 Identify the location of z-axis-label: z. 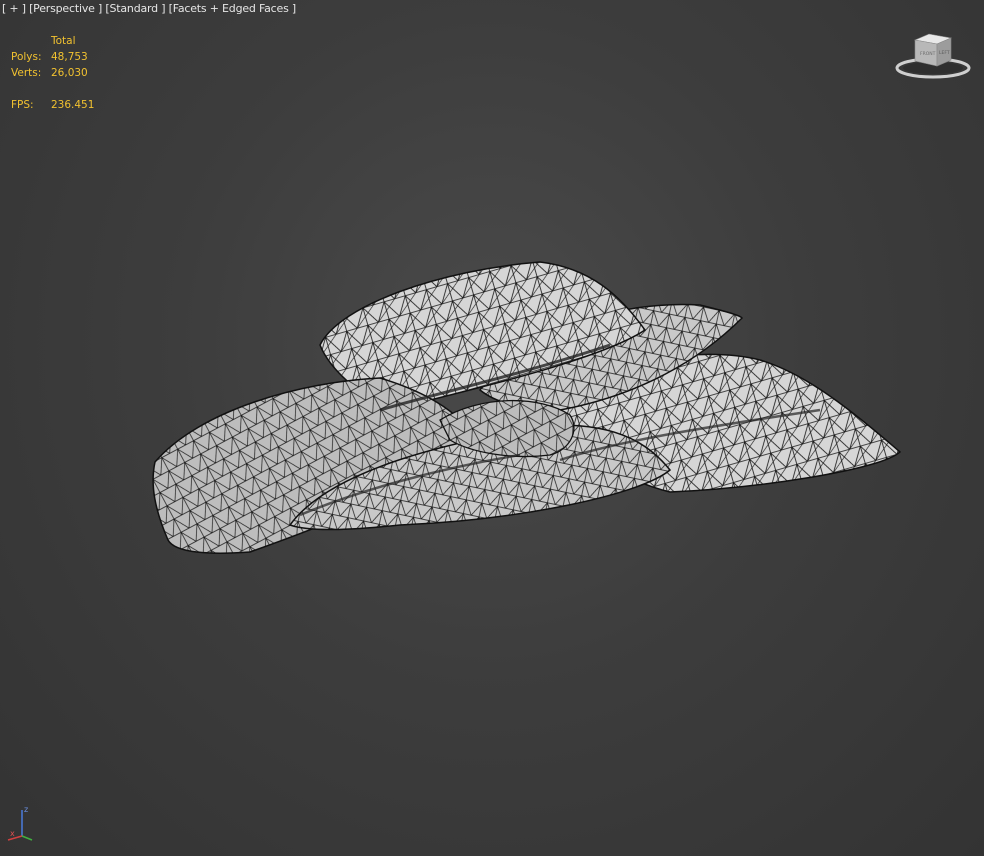
(26, 809).